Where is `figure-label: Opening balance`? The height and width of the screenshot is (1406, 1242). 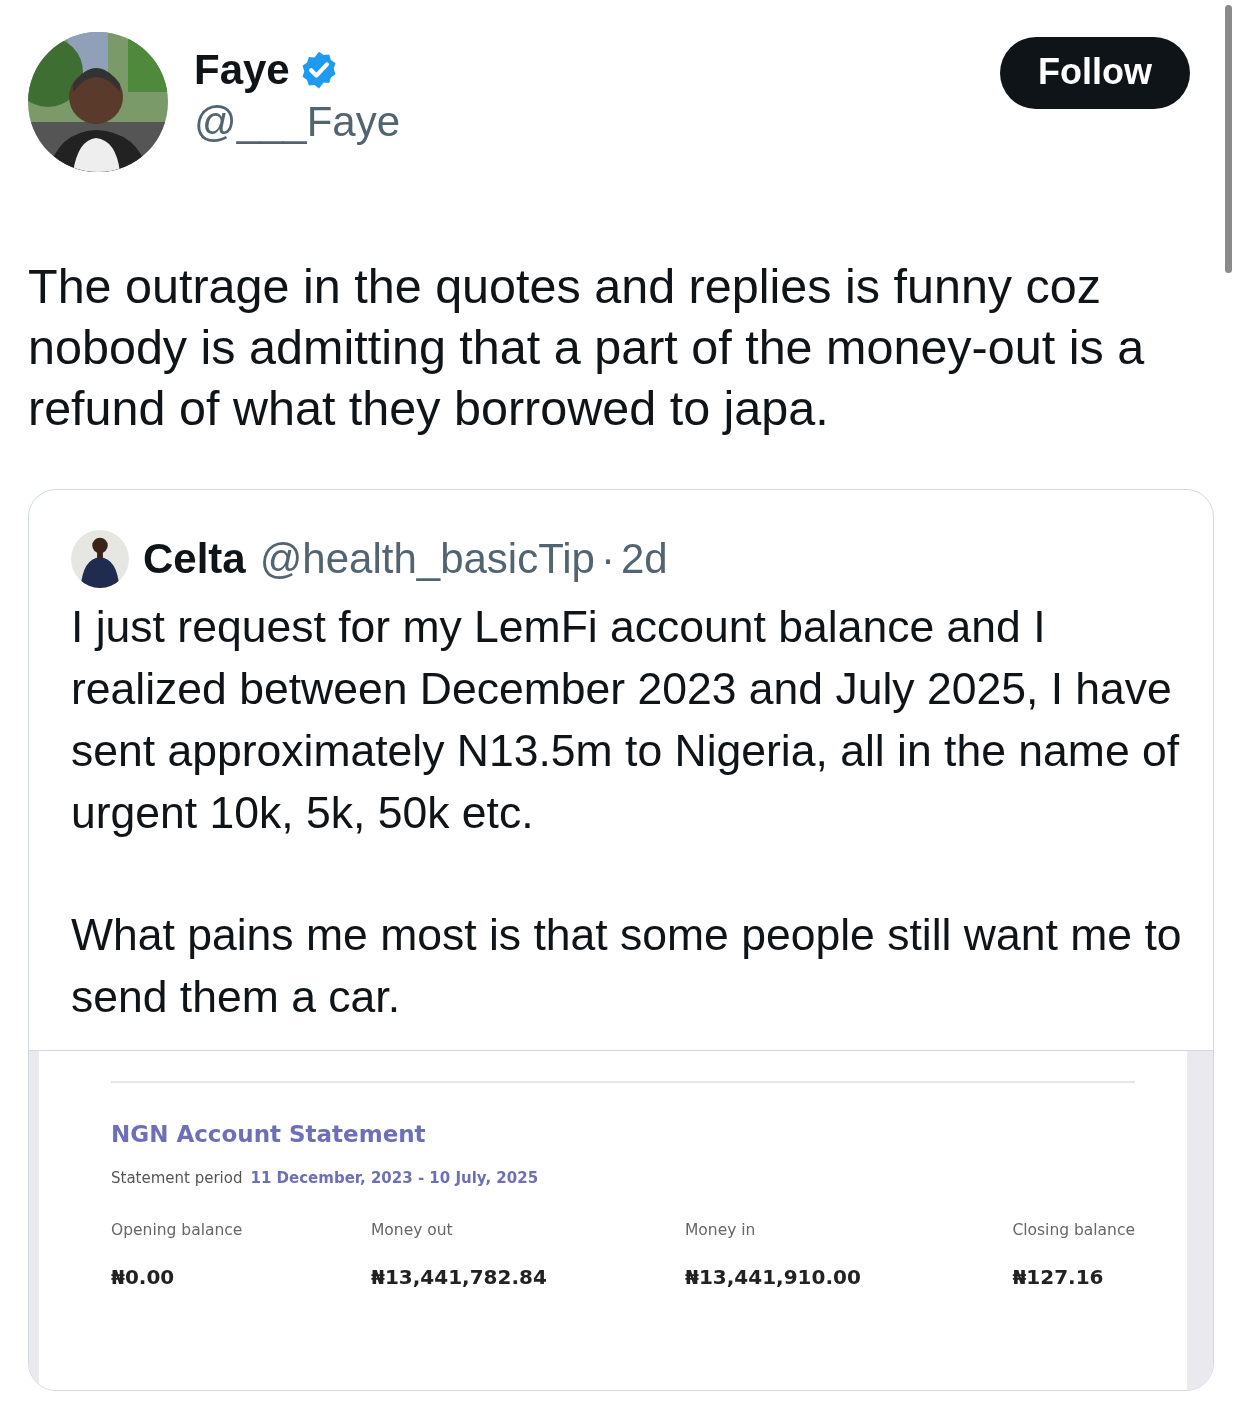
figure-label: Opening balance is located at coordinates (177, 1230).